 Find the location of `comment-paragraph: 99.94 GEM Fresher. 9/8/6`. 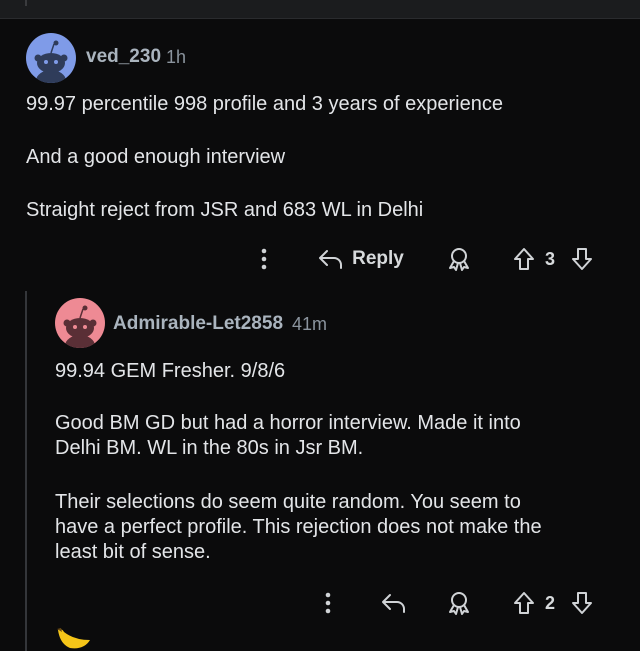

comment-paragraph: 99.94 GEM Fresher. 9/8/6 is located at coordinates (170, 371).